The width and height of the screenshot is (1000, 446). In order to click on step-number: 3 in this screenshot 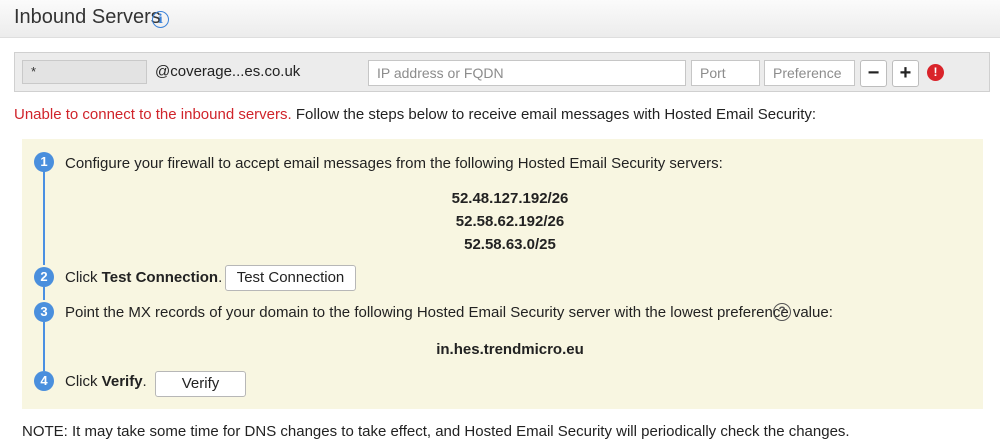, I will do `click(44, 312)`.